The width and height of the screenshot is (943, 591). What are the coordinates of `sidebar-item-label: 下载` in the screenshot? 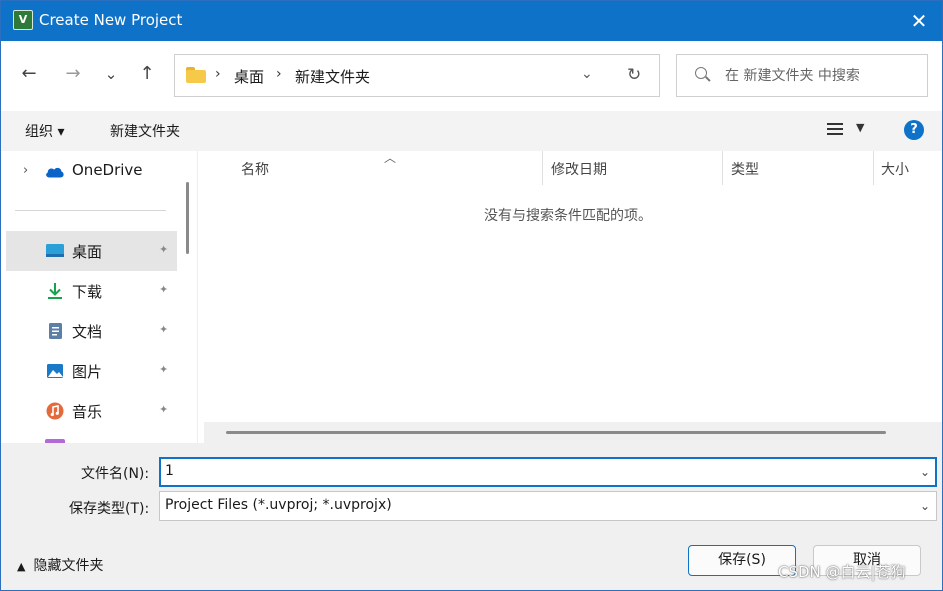 It's located at (87, 292).